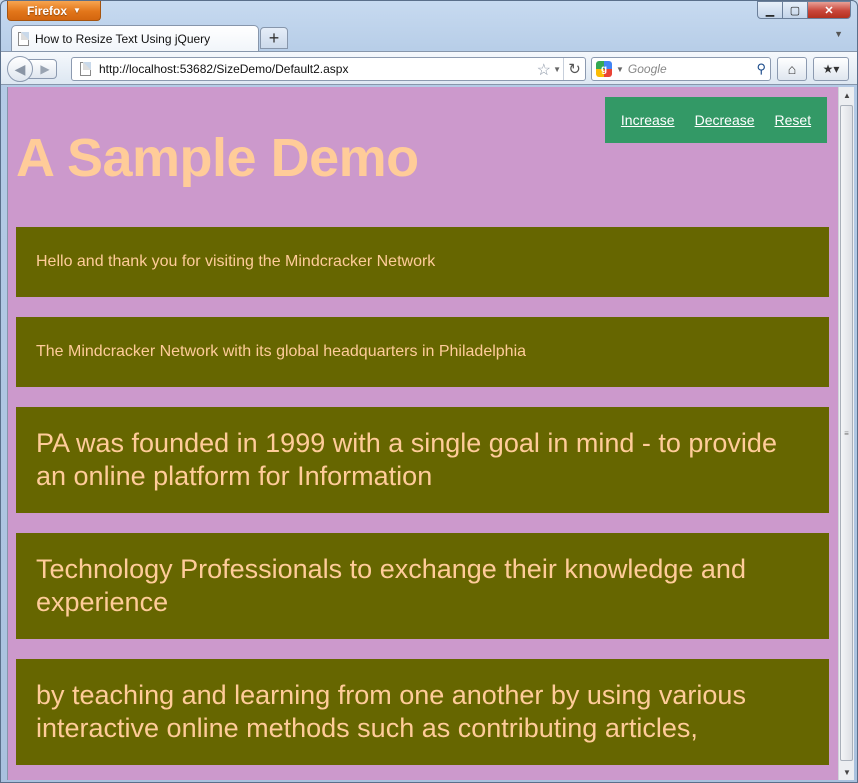 This screenshot has height=783, width=858. I want to click on tab-list-chevron-icon: ▼, so click(838, 34).